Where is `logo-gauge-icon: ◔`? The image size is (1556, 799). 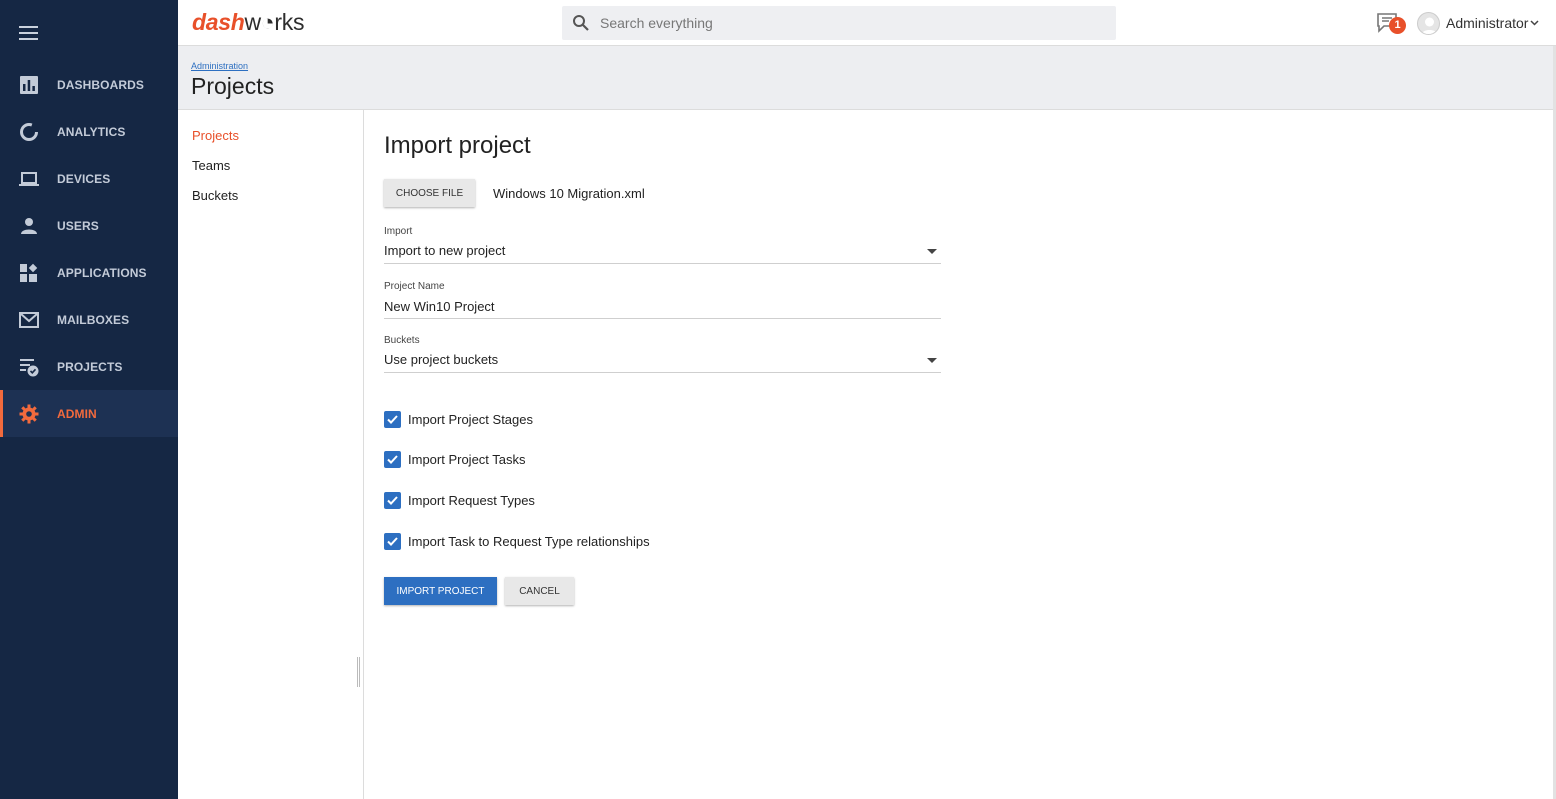
logo-gauge-icon: ◔ is located at coordinates (267, 22).